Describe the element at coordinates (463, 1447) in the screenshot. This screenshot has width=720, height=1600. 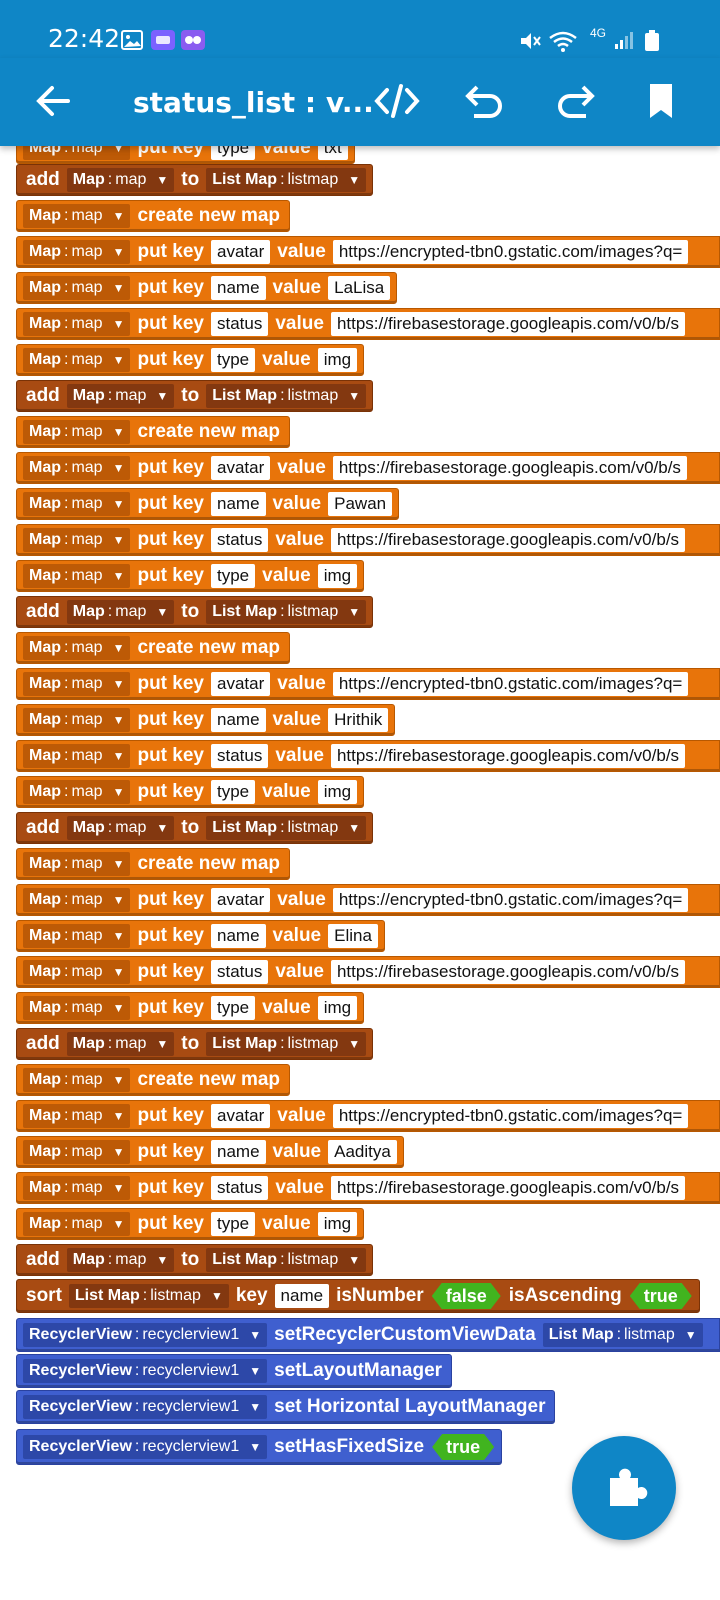
I see `fixed-size-boolean: true` at that location.